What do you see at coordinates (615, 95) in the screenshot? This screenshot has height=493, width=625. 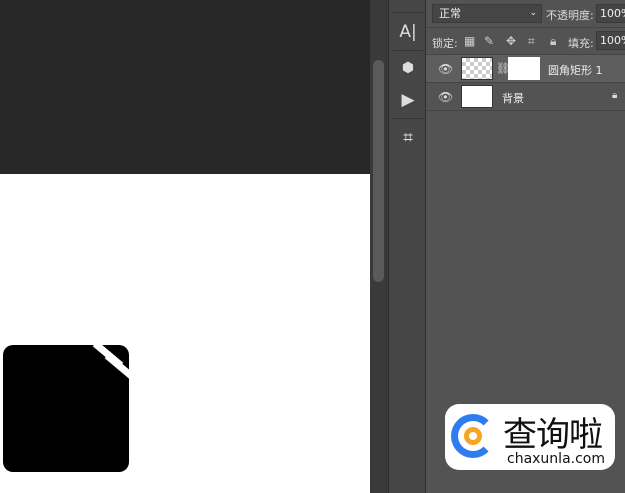 I see `lock-icon: 🔒︎` at bounding box center [615, 95].